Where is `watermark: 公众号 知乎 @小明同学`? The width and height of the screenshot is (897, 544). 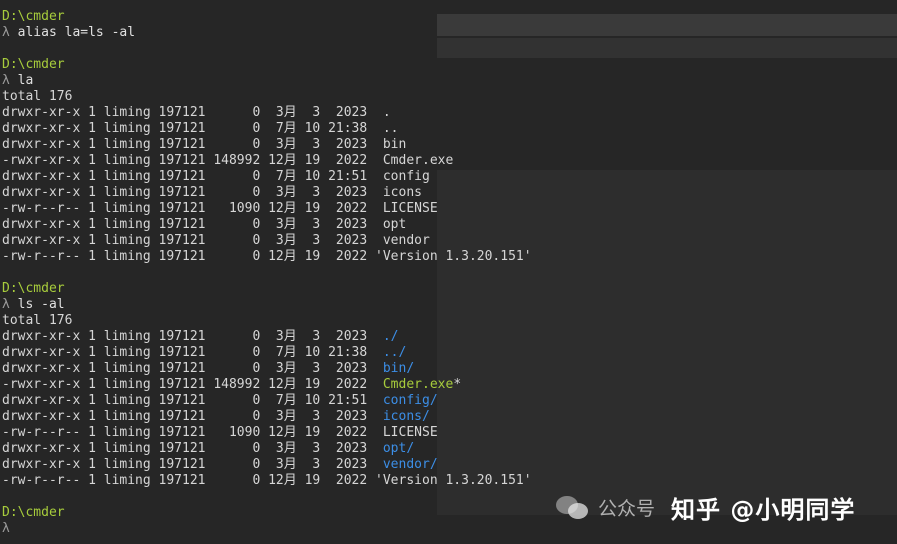
watermark: 公众号 知乎 @小明同学 is located at coordinates (705, 507).